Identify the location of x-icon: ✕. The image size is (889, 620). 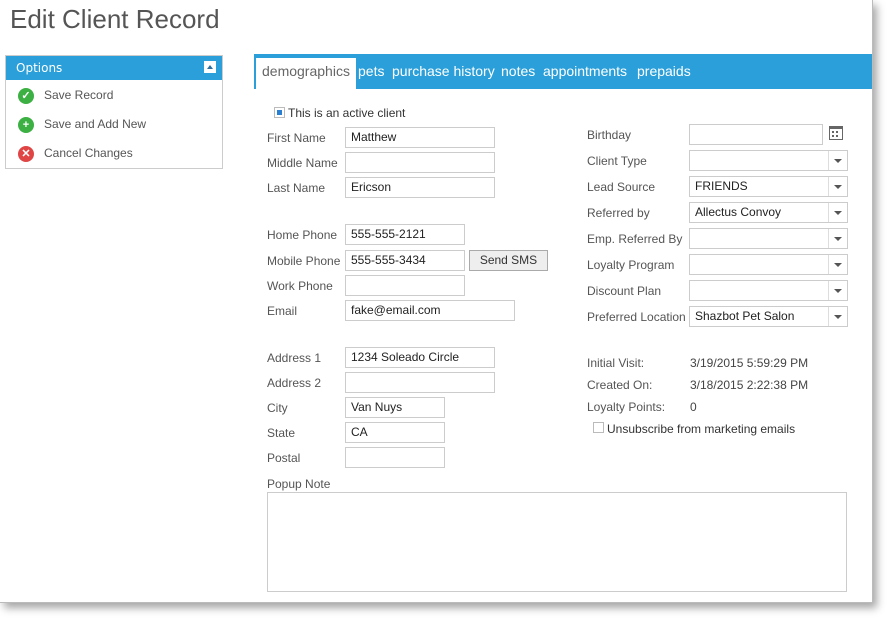
(26, 153).